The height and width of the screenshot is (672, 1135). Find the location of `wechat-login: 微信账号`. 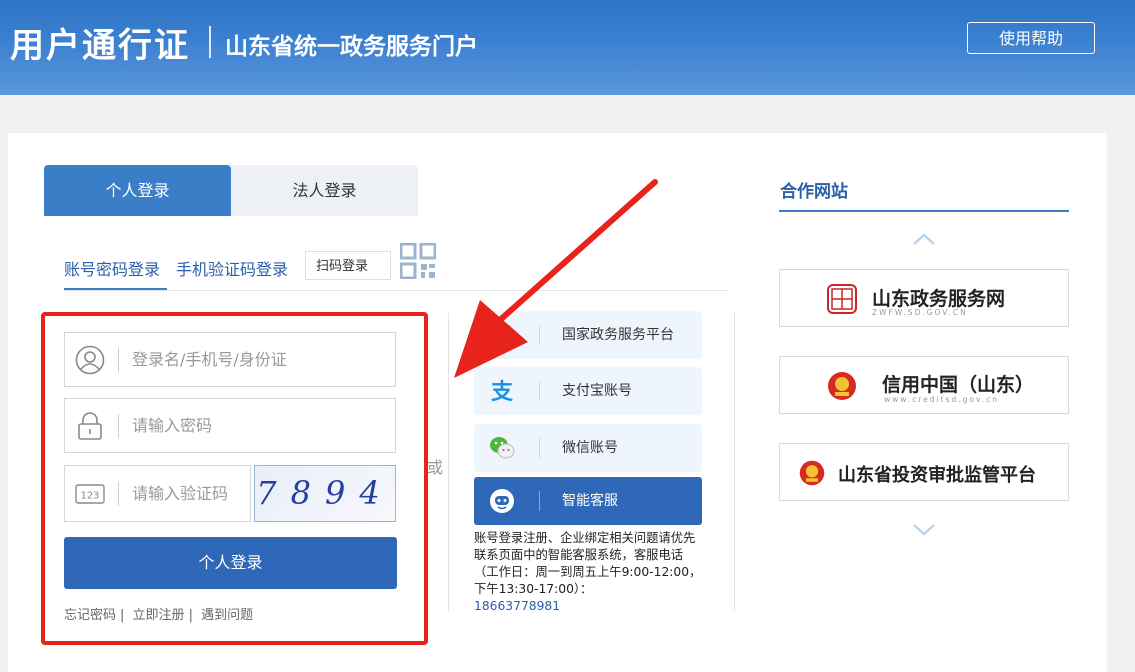

wechat-login: 微信账号 is located at coordinates (588, 448).